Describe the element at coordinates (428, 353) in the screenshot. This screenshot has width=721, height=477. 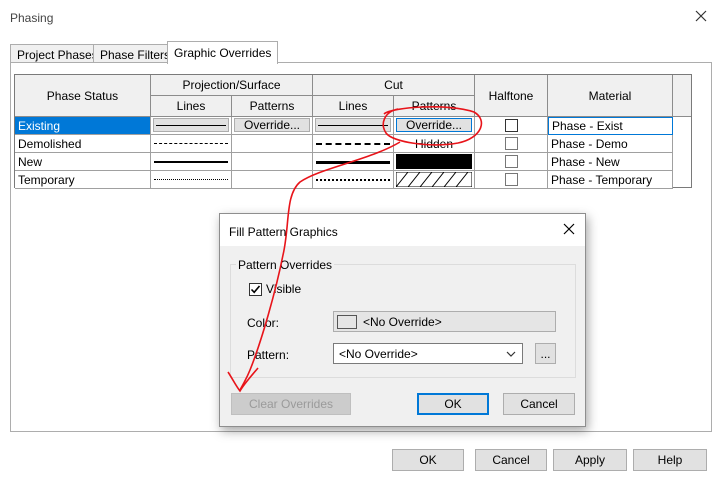
I see `pattern-select: <No Override>` at that location.